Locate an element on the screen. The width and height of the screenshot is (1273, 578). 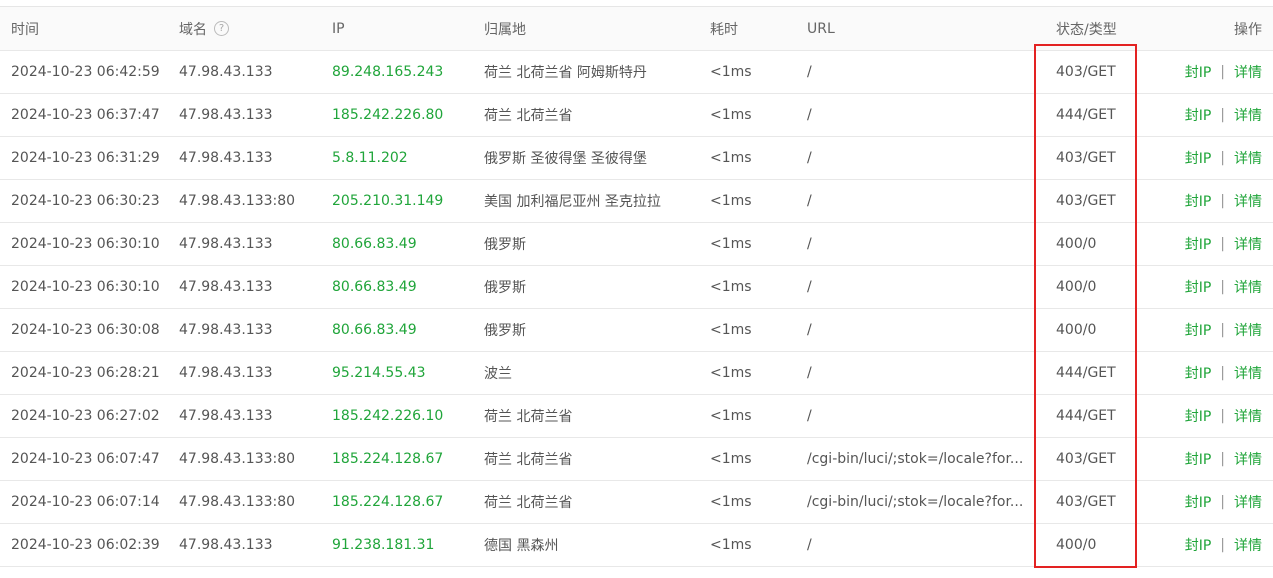
ip-link: 5.8.11.202 is located at coordinates (370, 158).